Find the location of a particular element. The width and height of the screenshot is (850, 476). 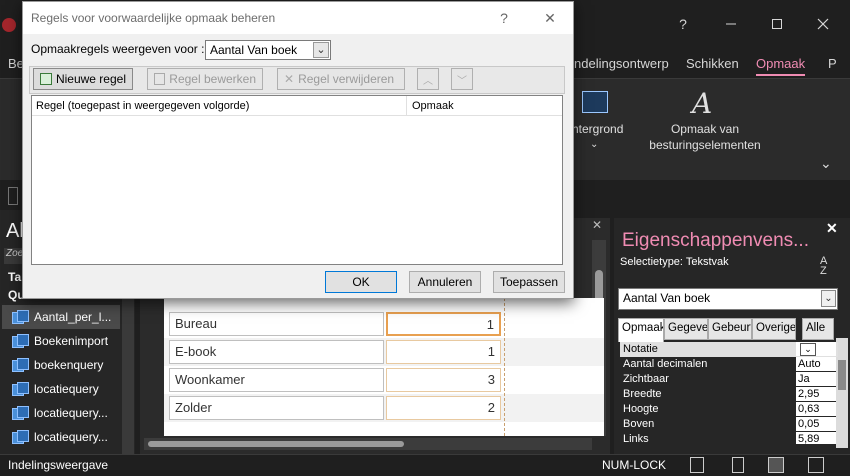

chevron-up-icon: ︿ is located at coordinates (428, 81).